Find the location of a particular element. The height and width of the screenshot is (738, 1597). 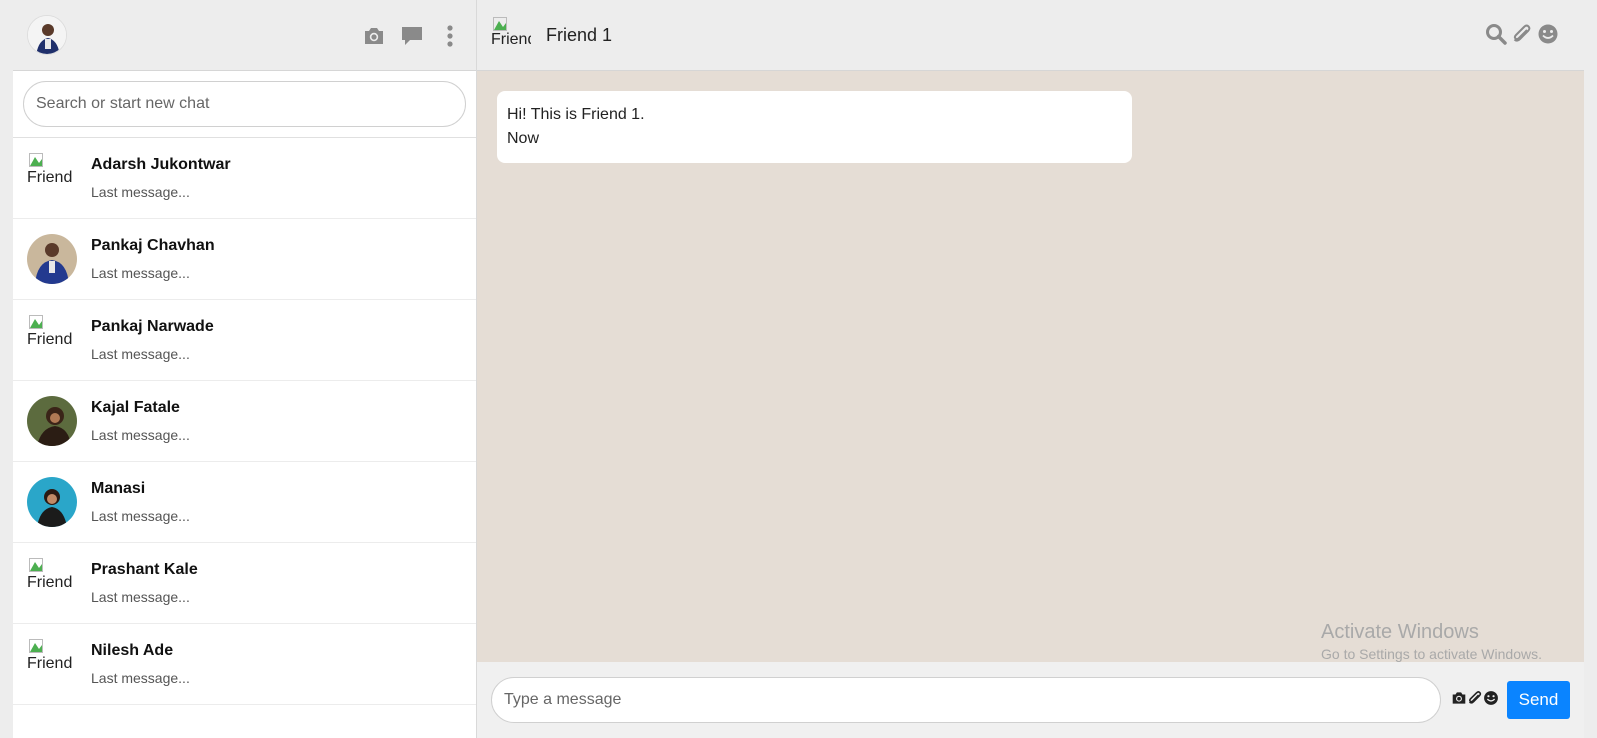

search-icon is located at coordinates (1496, 34).